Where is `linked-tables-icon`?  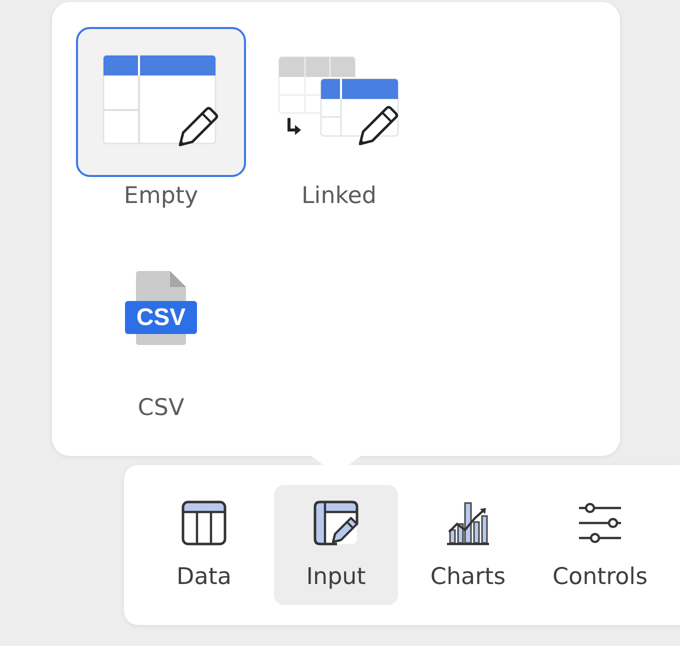 linked-tables-icon is located at coordinates (339, 102).